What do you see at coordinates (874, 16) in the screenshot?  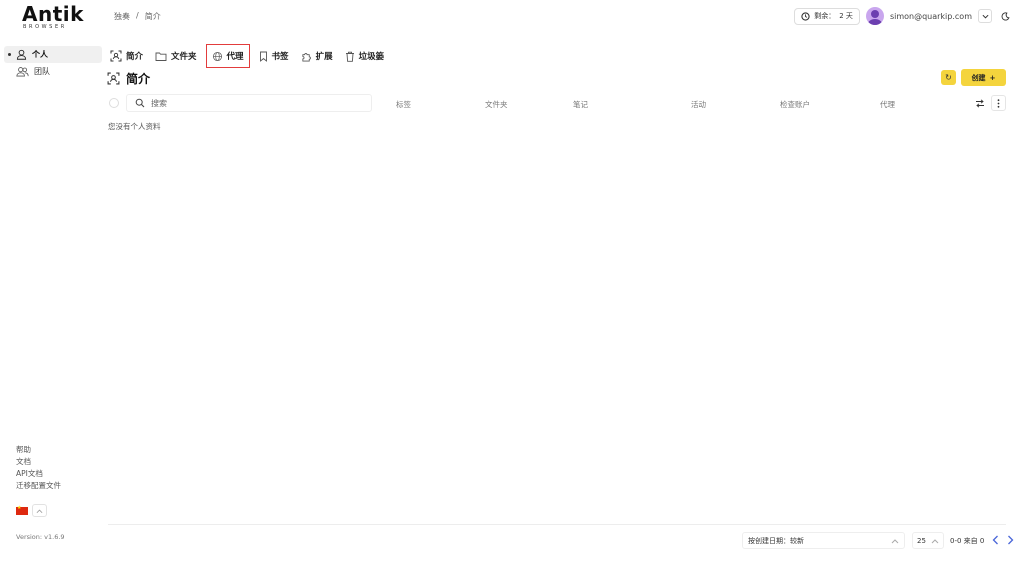 I see `avatar` at bounding box center [874, 16].